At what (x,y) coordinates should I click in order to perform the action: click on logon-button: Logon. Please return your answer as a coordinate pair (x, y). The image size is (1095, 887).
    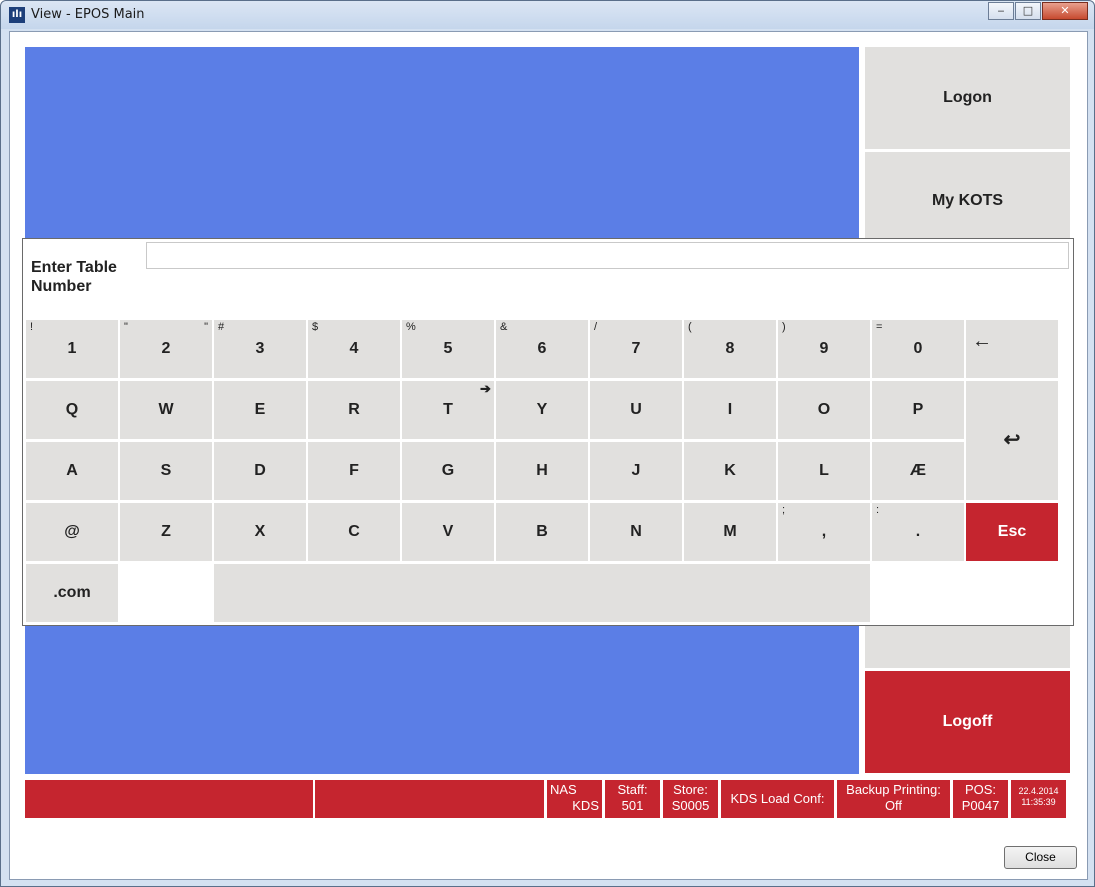
    Looking at the image, I should click on (967, 98).